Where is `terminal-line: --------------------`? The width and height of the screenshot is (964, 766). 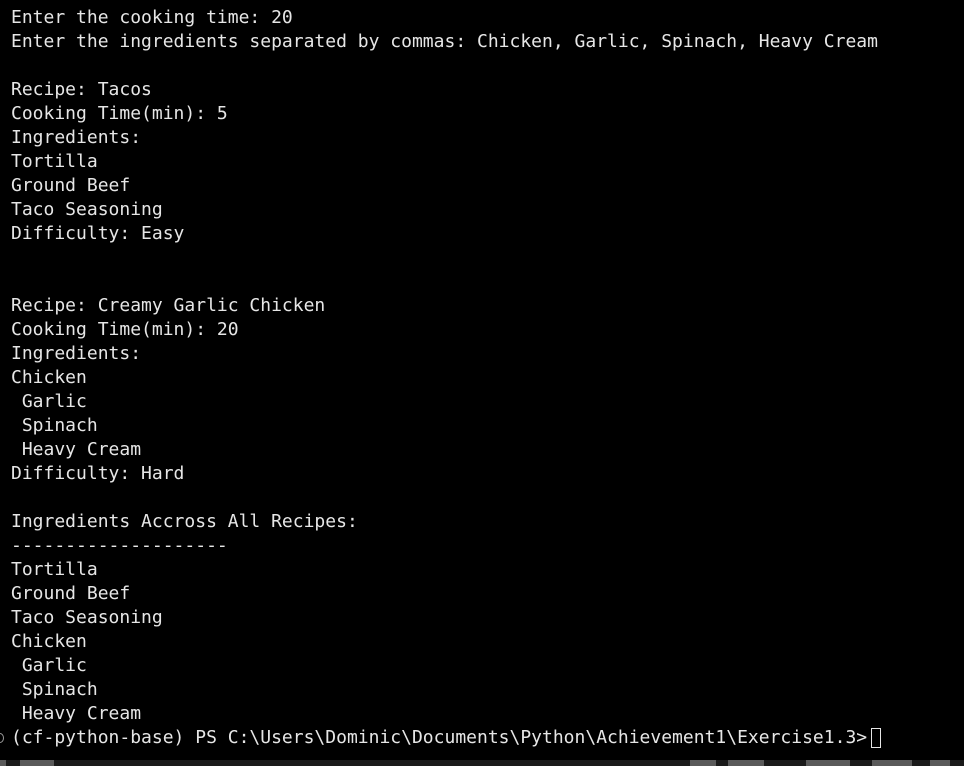 terminal-line: -------------------- is located at coordinates (119, 545).